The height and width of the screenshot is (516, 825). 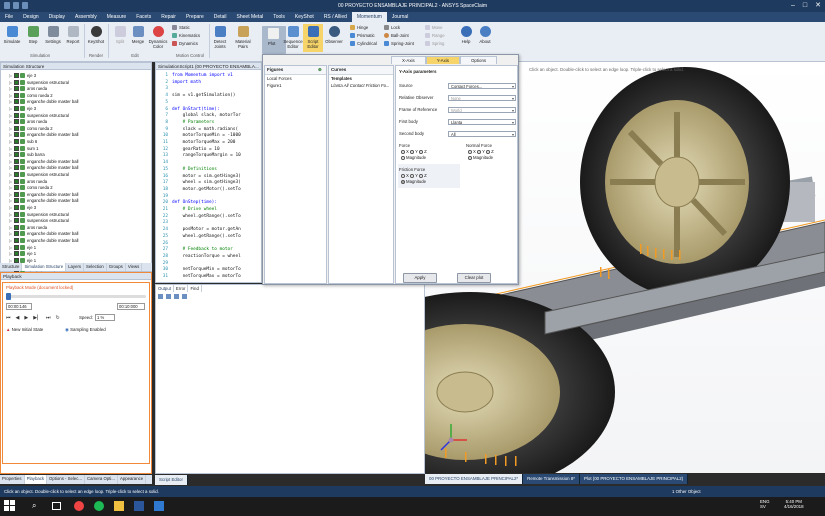 I want to click on tab: Layers, so click(x=75, y=267).